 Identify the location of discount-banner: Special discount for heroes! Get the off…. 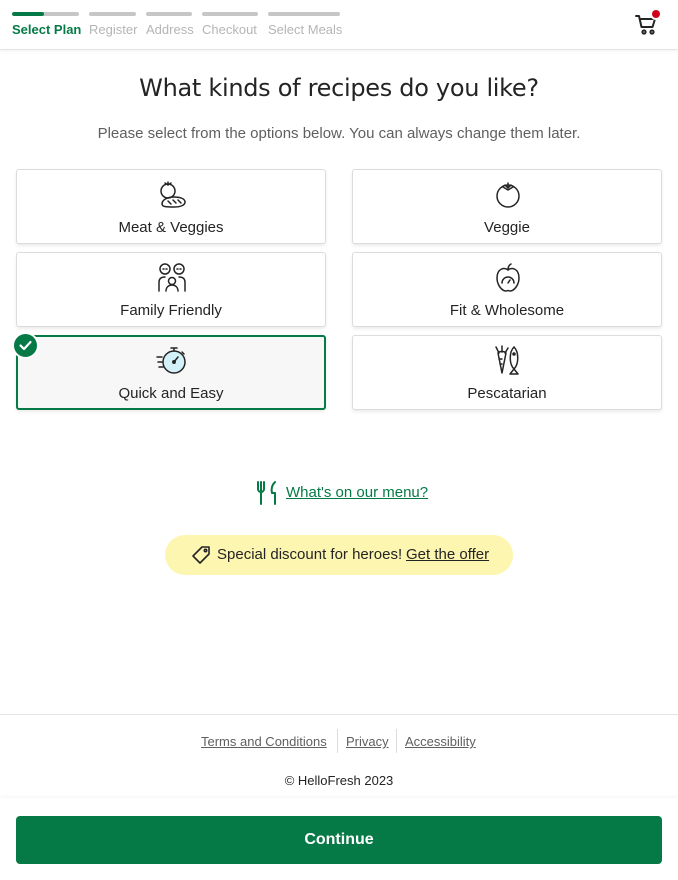
(339, 555).